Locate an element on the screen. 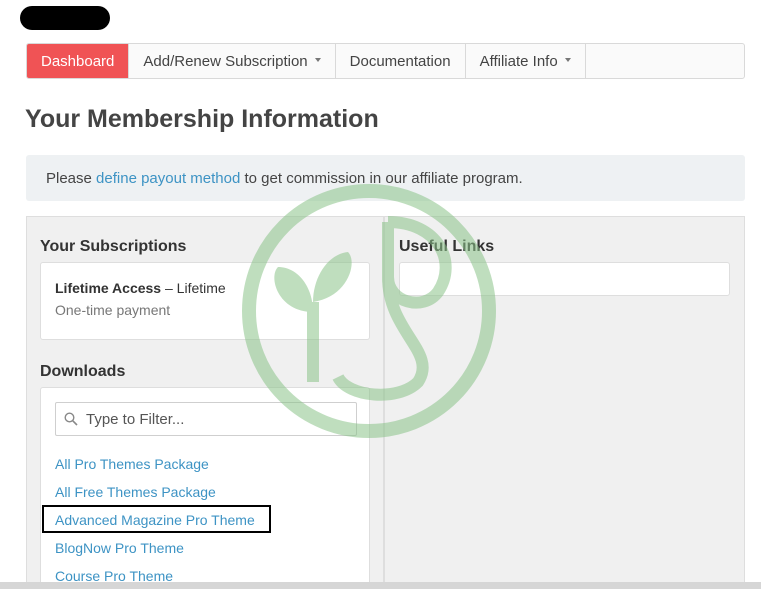 This screenshot has height=589, width=761. page-title: Your Membership Information is located at coordinates (202, 119).